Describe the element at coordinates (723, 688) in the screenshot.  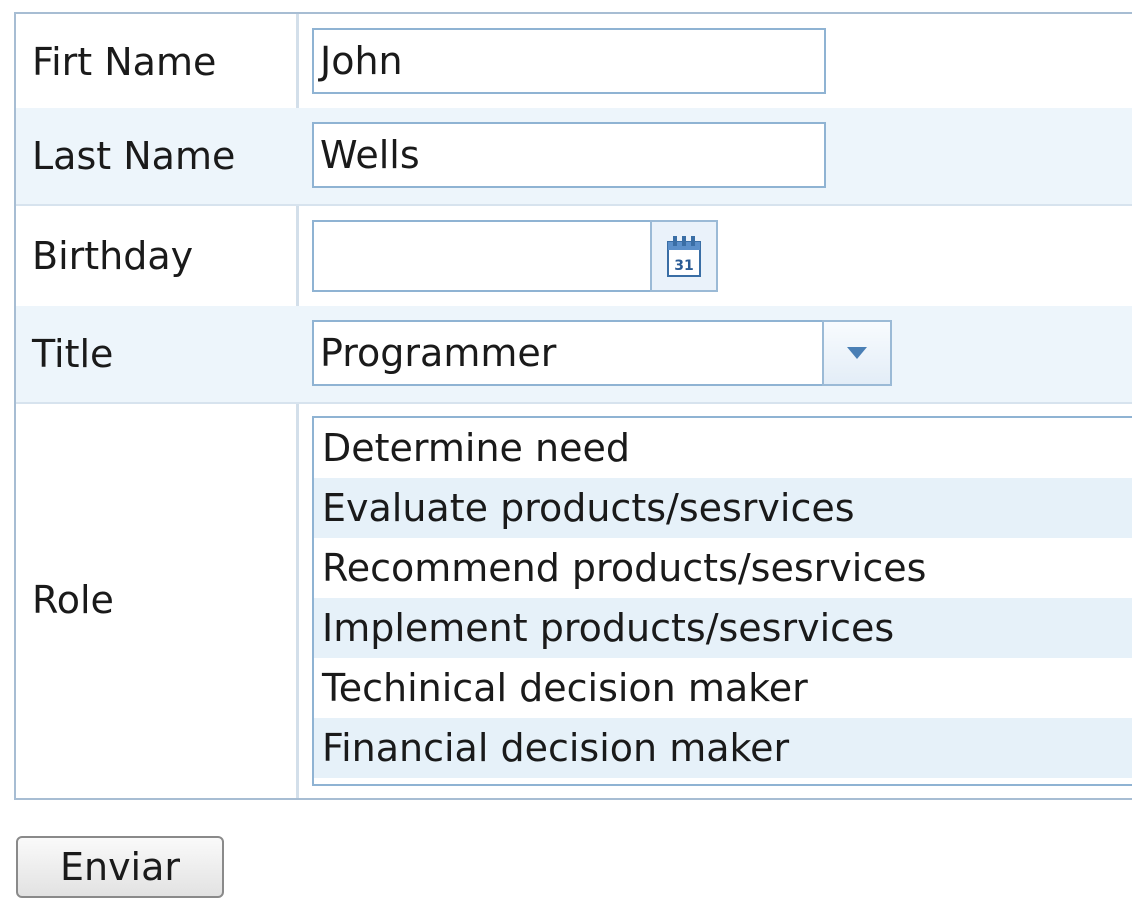
I see `role-option: Techinical decision maker` at that location.